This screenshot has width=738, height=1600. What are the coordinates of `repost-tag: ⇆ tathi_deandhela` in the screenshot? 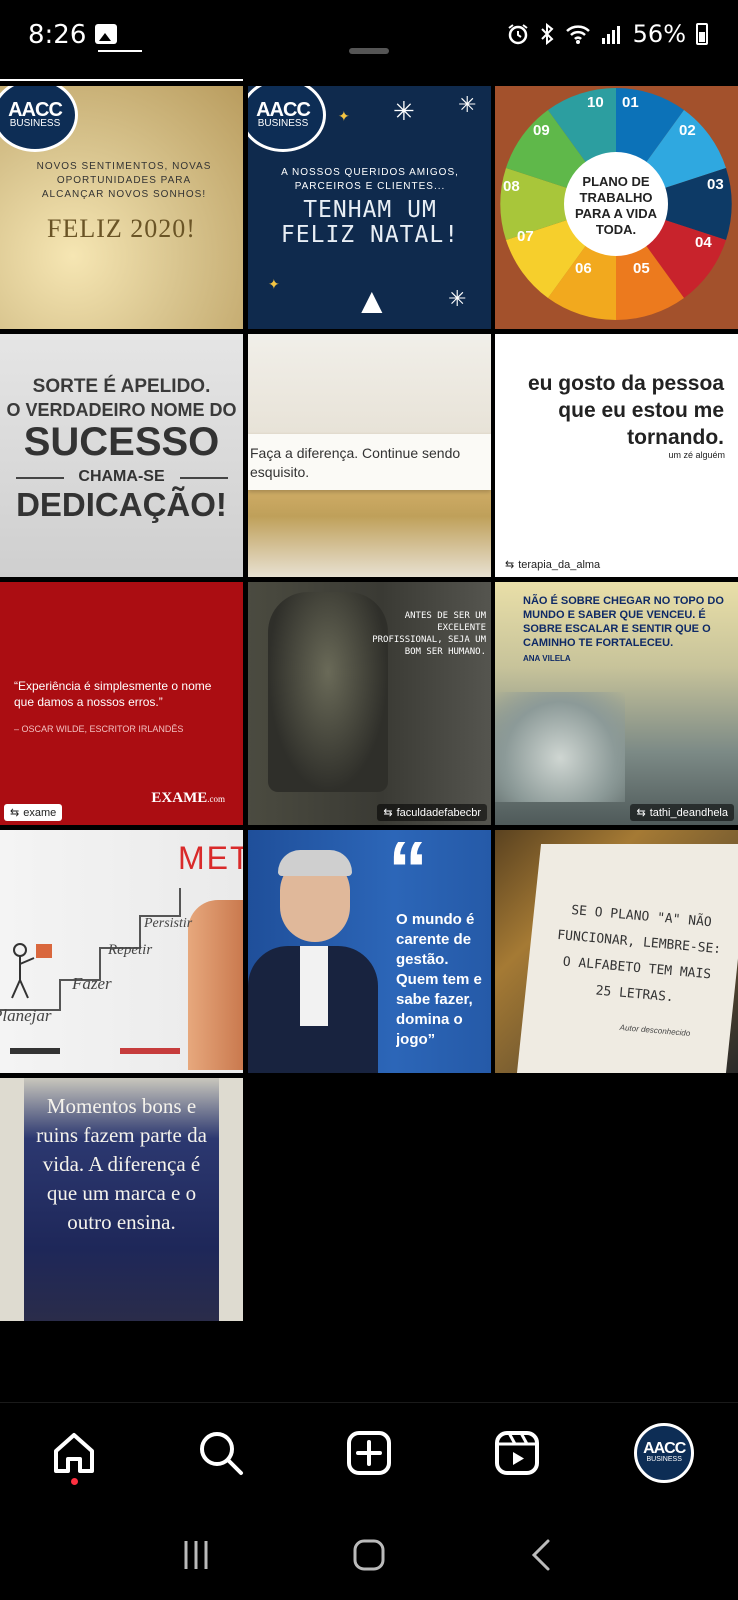 It's located at (682, 812).